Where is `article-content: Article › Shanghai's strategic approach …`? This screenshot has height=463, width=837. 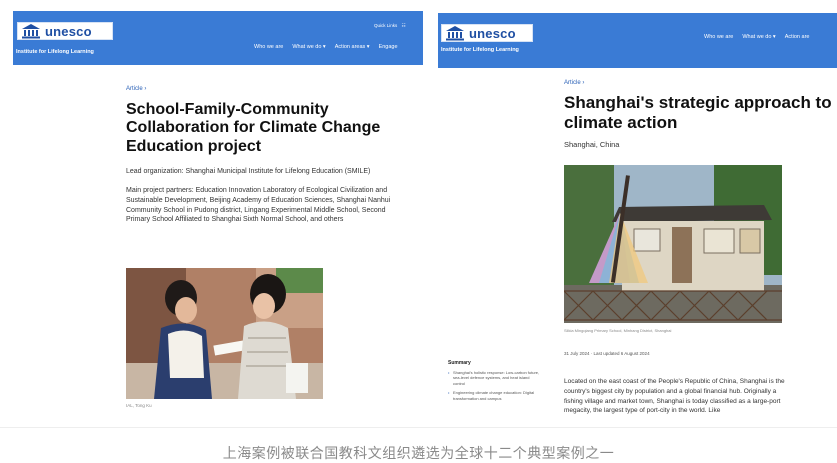
article-content: Article › Shanghai's strategic approach … is located at coordinates (700, 115).